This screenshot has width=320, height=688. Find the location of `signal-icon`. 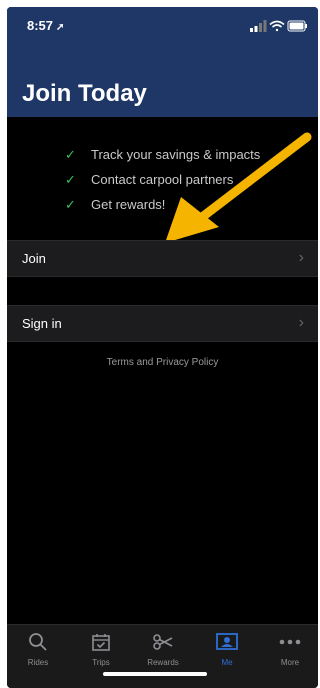

signal-icon is located at coordinates (258, 26).